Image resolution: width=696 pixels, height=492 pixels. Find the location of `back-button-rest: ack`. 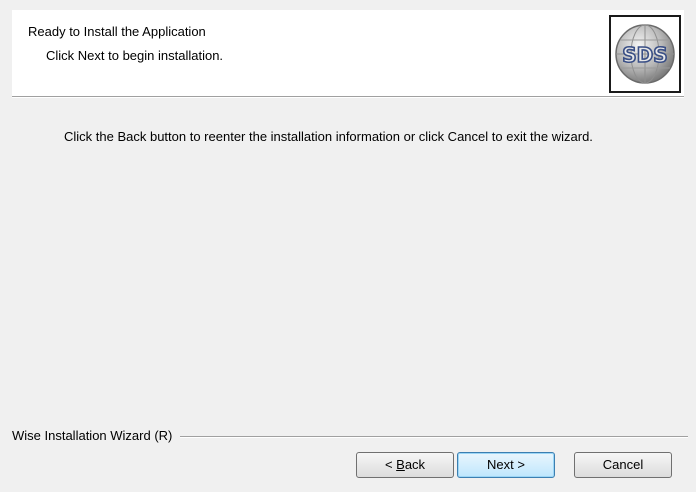

back-button-rest: ack is located at coordinates (415, 464).